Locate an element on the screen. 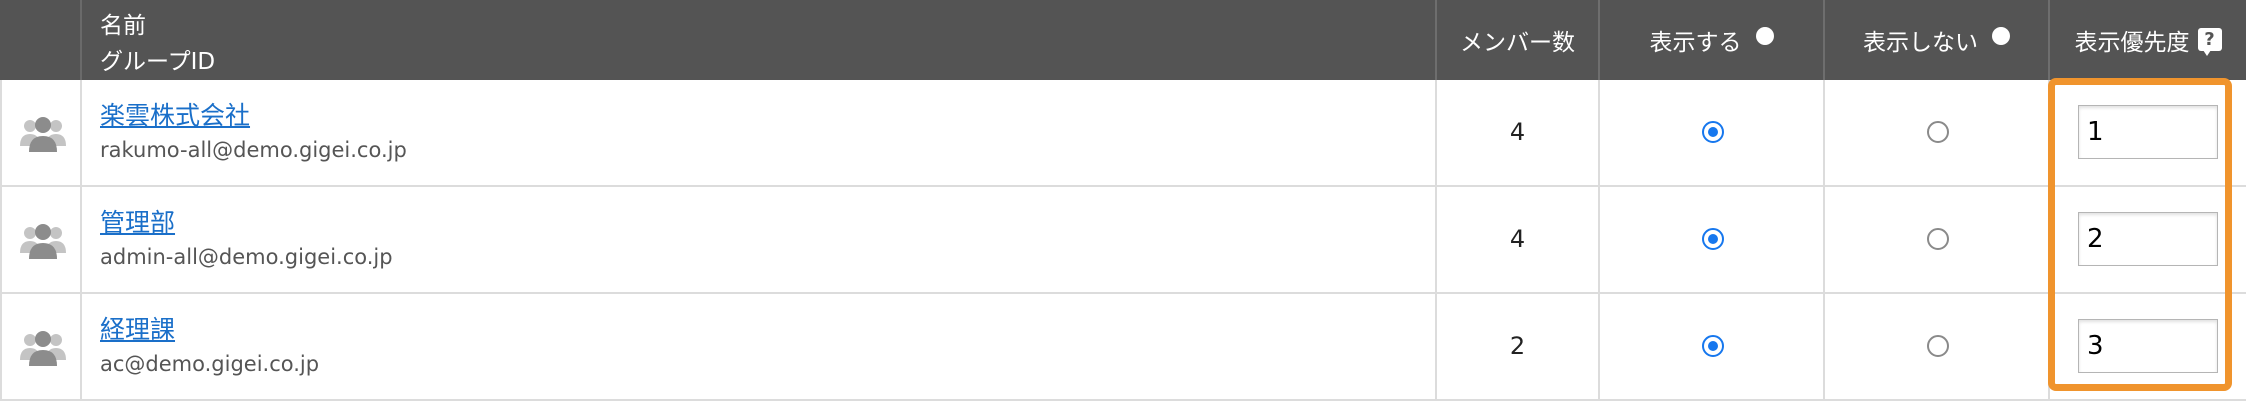 The width and height of the screenshot is (2246, 404). group-id: admin-all@demo.gigei.co.jp is located at coordinates (246, 257).